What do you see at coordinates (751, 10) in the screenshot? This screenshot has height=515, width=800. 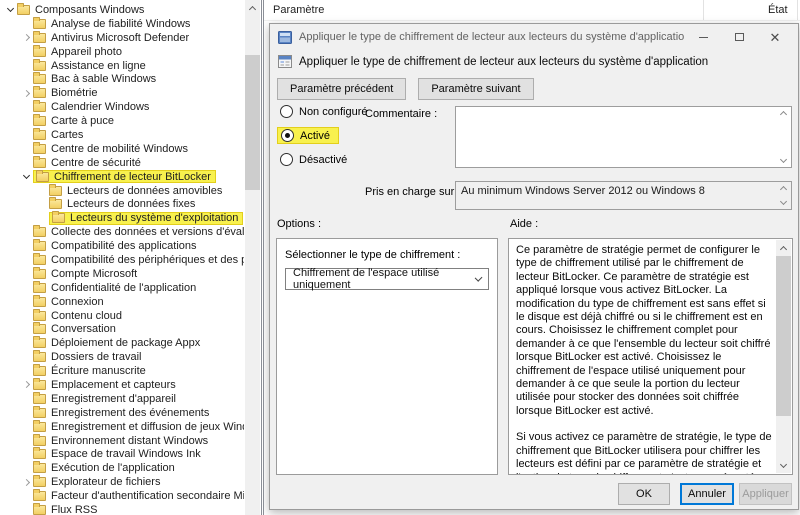 I see `column-header-etat: État` at bounding box center [751, 10].